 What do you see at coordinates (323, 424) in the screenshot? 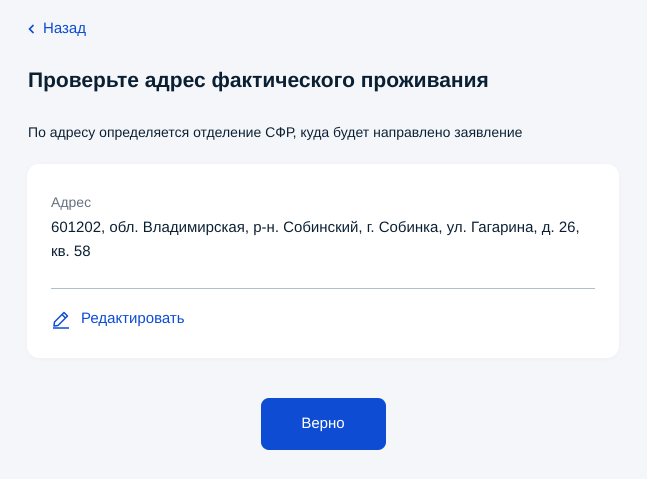
I see `confirm-button: Верно` at bounding box center [323, 424].